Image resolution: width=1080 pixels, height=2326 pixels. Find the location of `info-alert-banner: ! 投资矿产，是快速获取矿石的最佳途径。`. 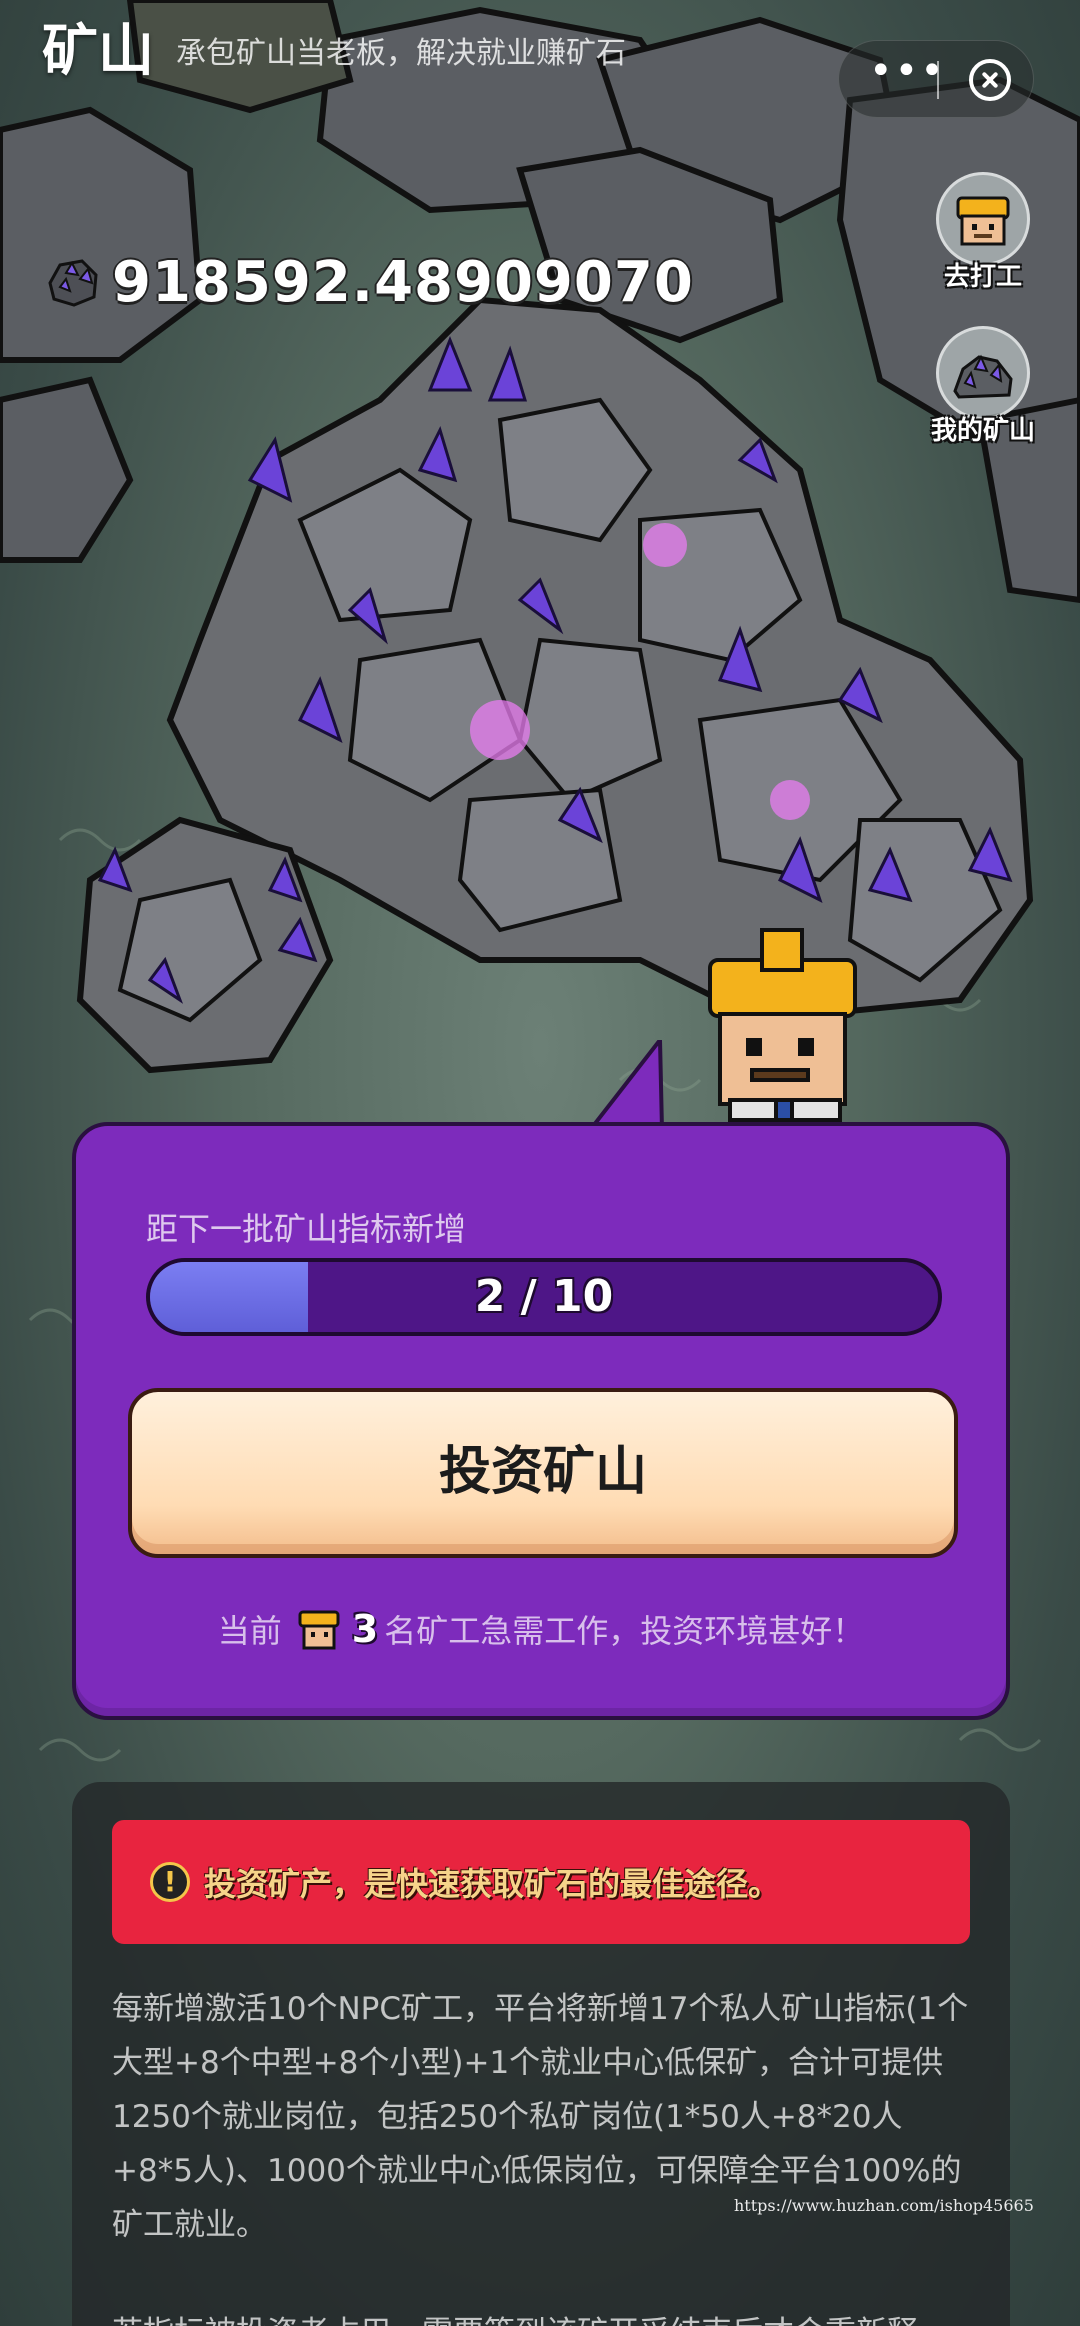

info-alert-banner: ! 投资矿产，是快速获取矿石的最佳途径。 is located at coordinates (541, 1882).